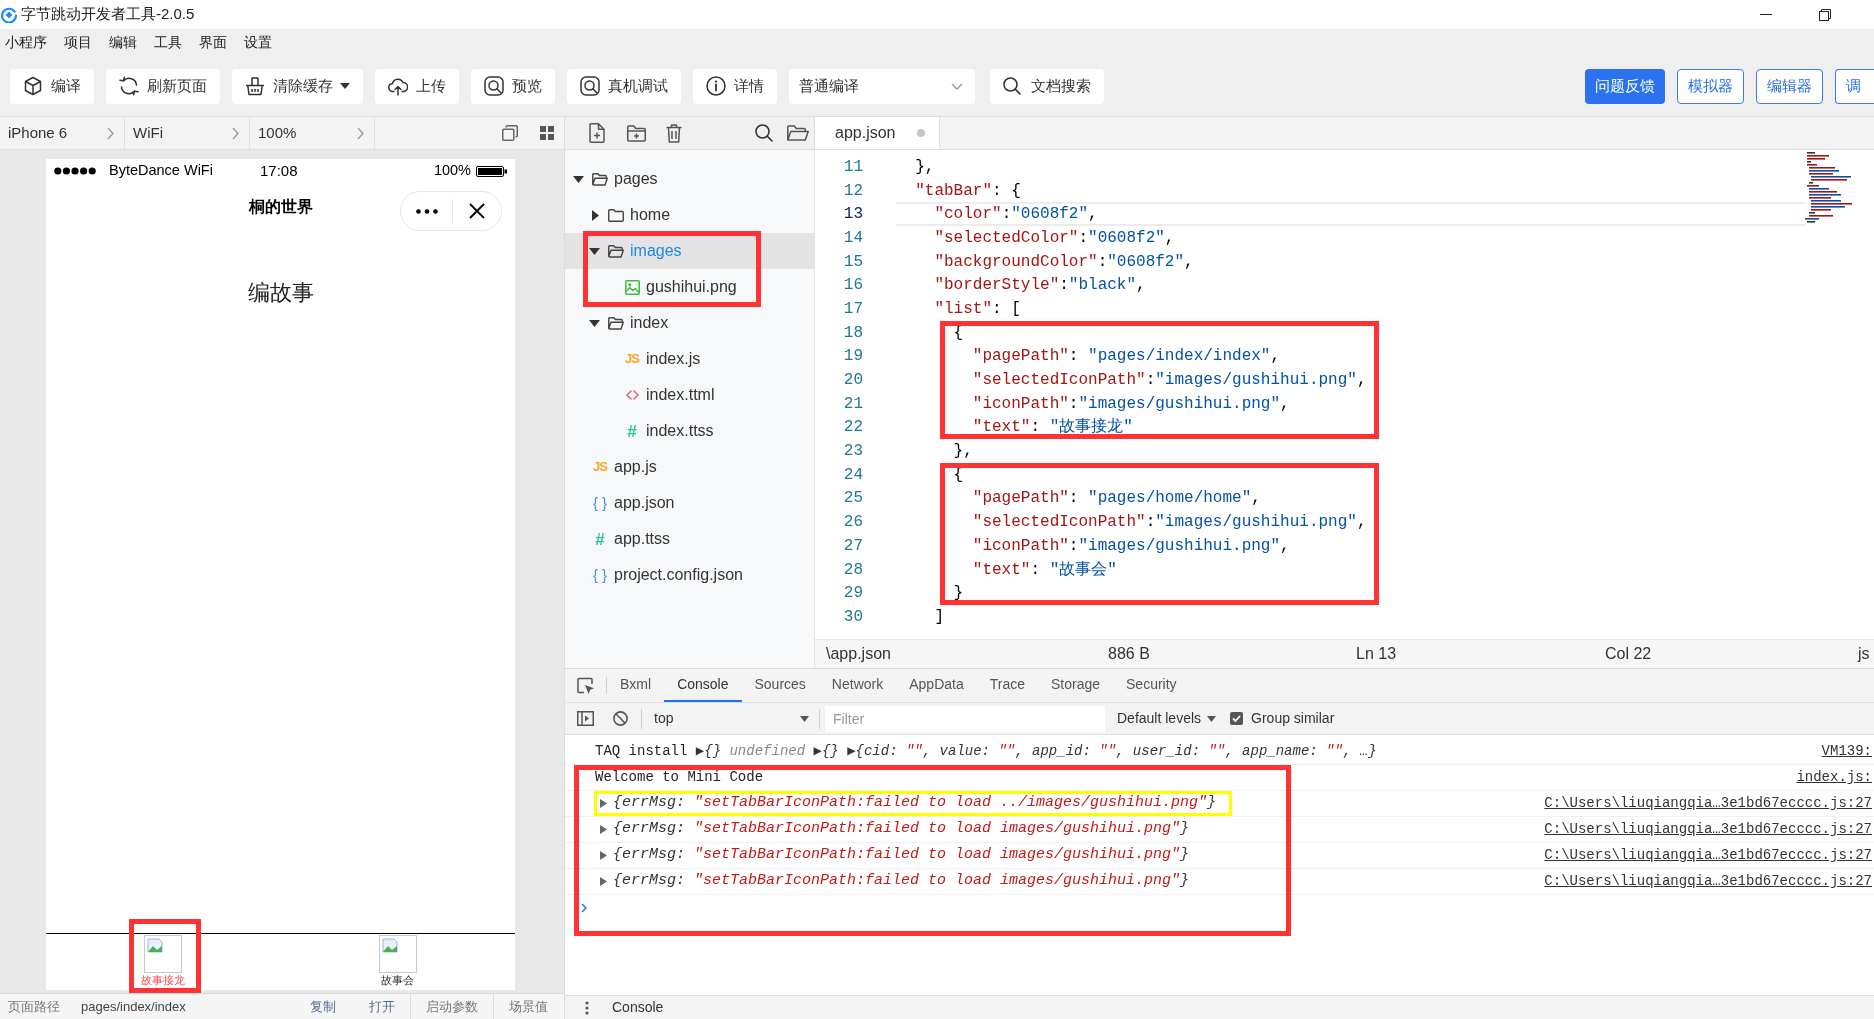 The height and width of the screenshot is (1019, 1874). I want to click on file-tree-item: # app.ttss, so click(632, 539).